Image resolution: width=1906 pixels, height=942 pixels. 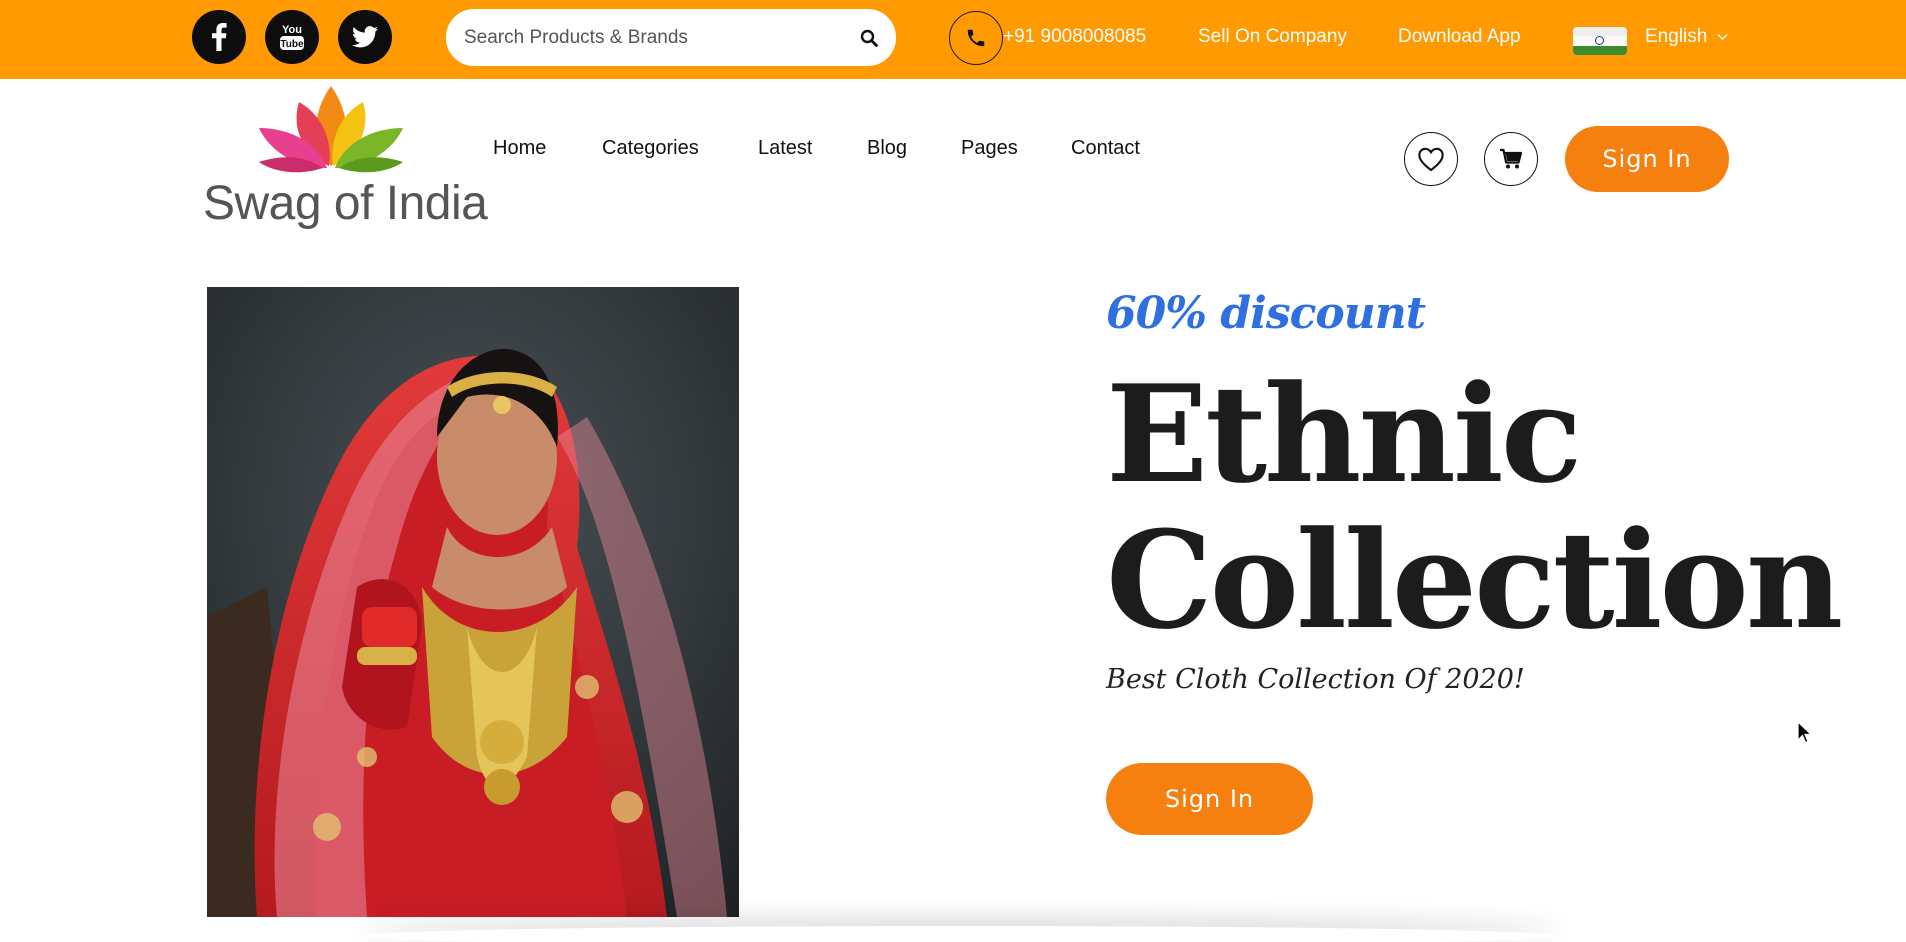 I want to click on section-divider-shadow, so click(x=960, y=934).